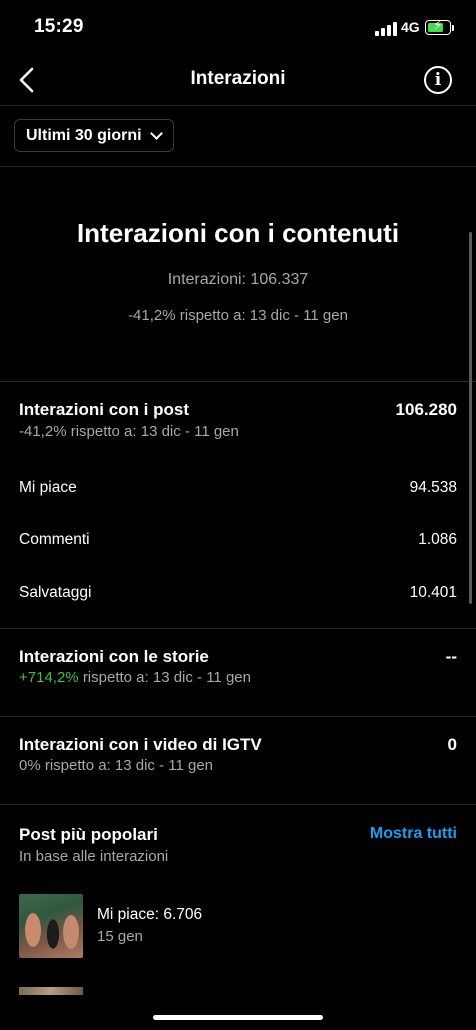 The width and height of the screenshot is (476, 1030). I want to click on info-icon: i, so click(438, 80).